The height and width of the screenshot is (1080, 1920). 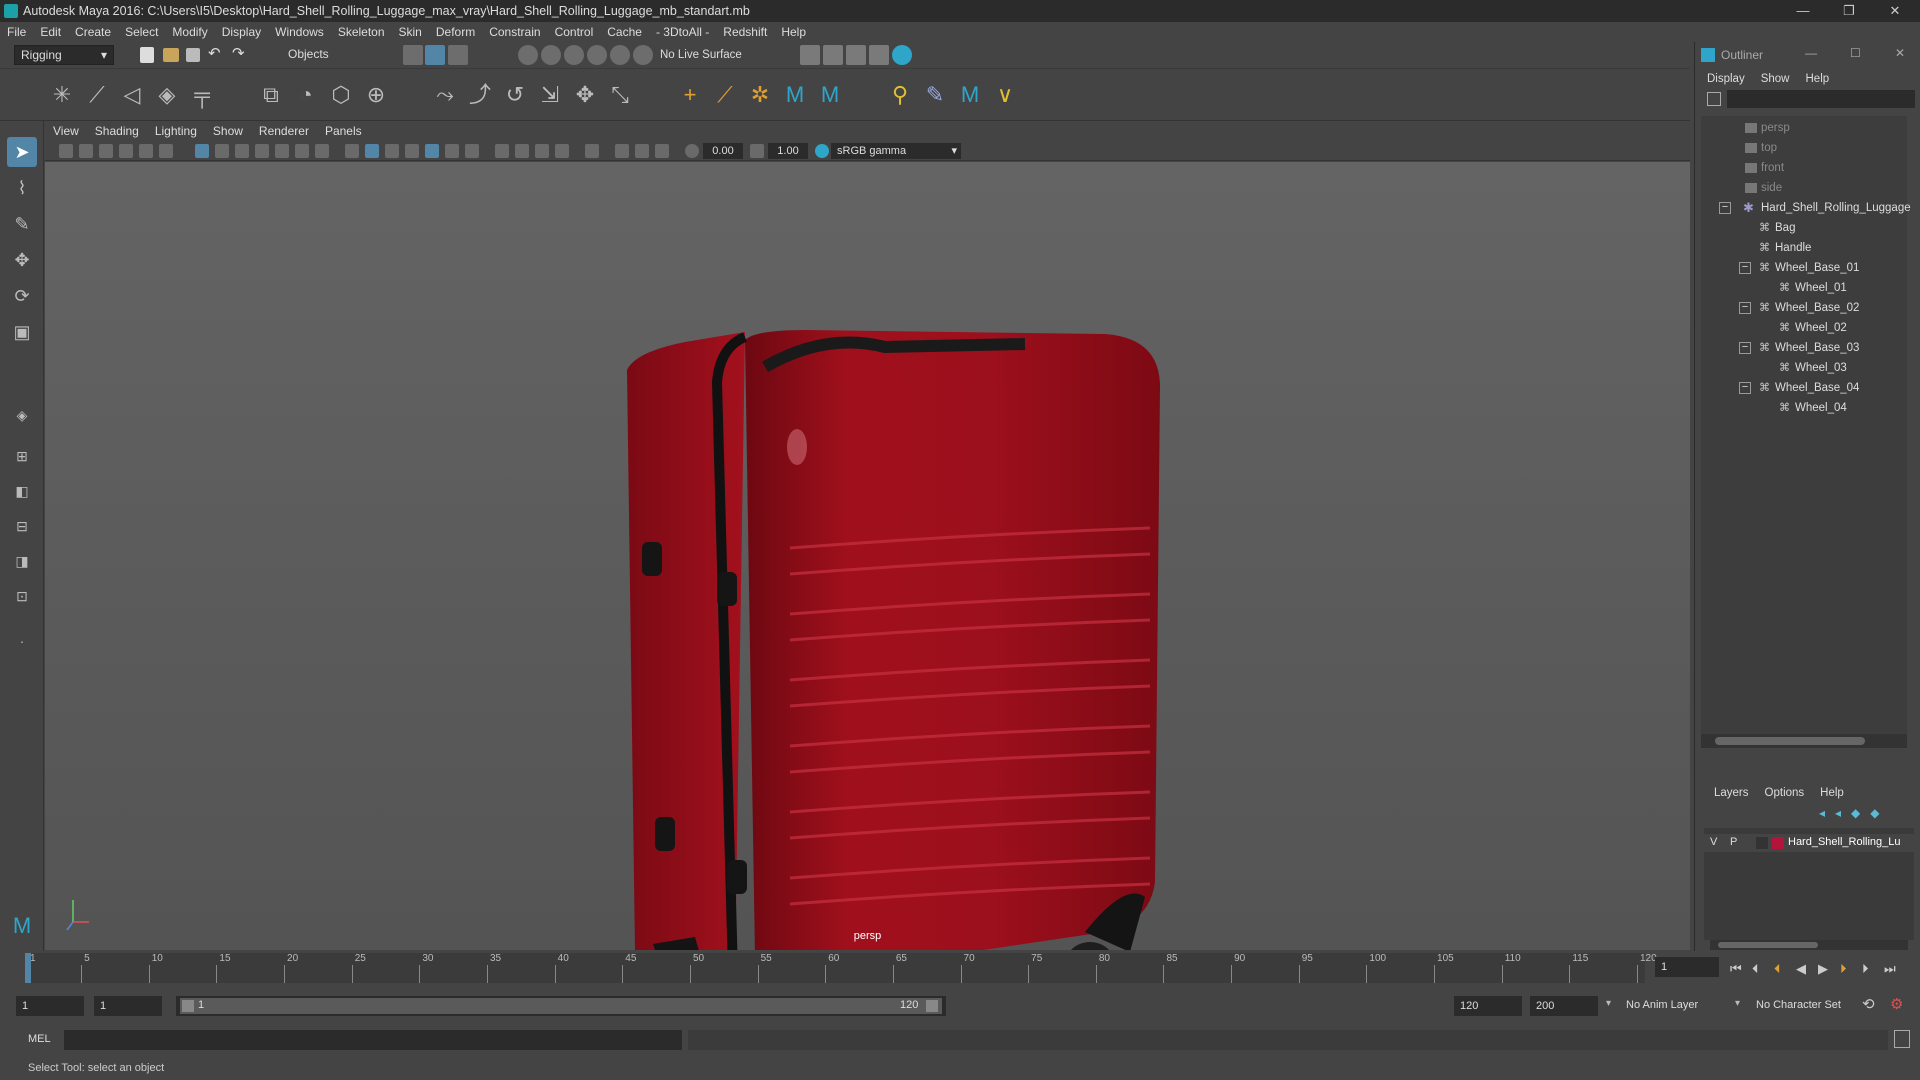 What do you see at coordinates (392, 151) in the screenshot?
I see `default-material-icon` at bounding box center [392, 151].